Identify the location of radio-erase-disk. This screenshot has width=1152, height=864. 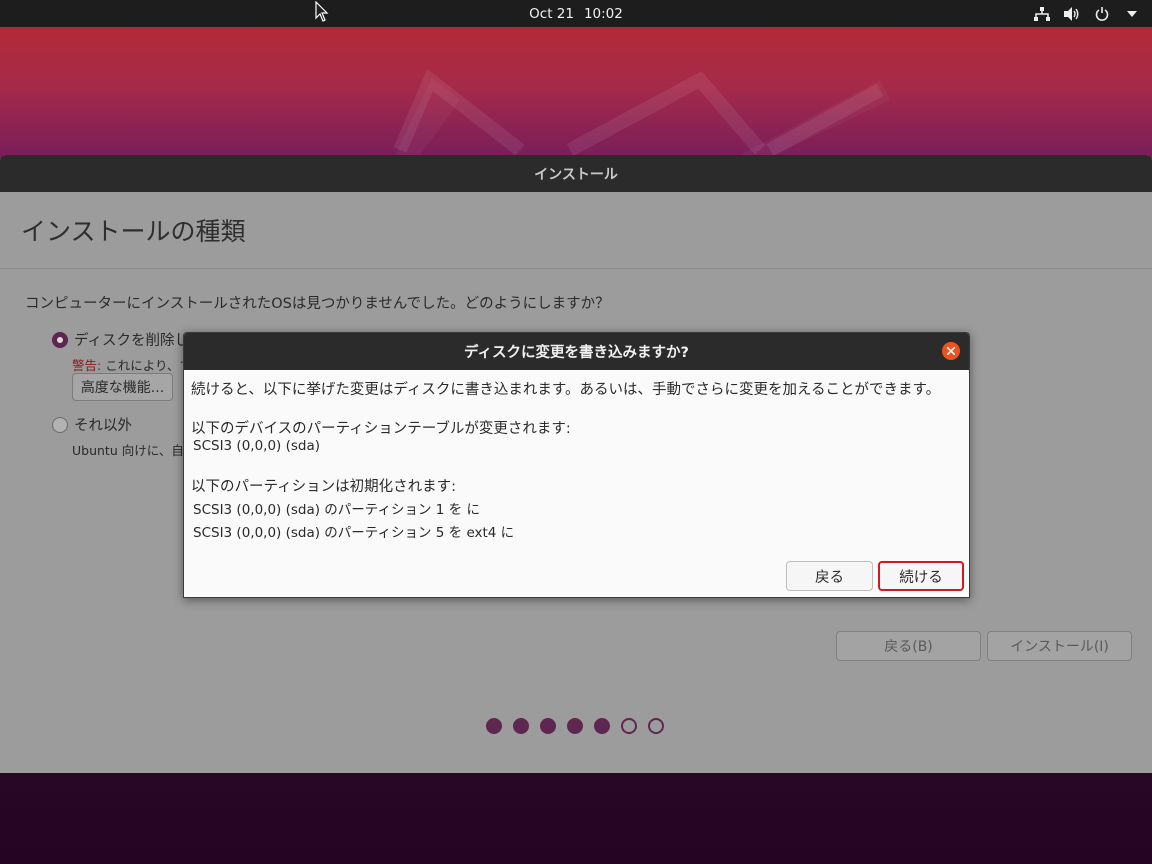
(60, 339).